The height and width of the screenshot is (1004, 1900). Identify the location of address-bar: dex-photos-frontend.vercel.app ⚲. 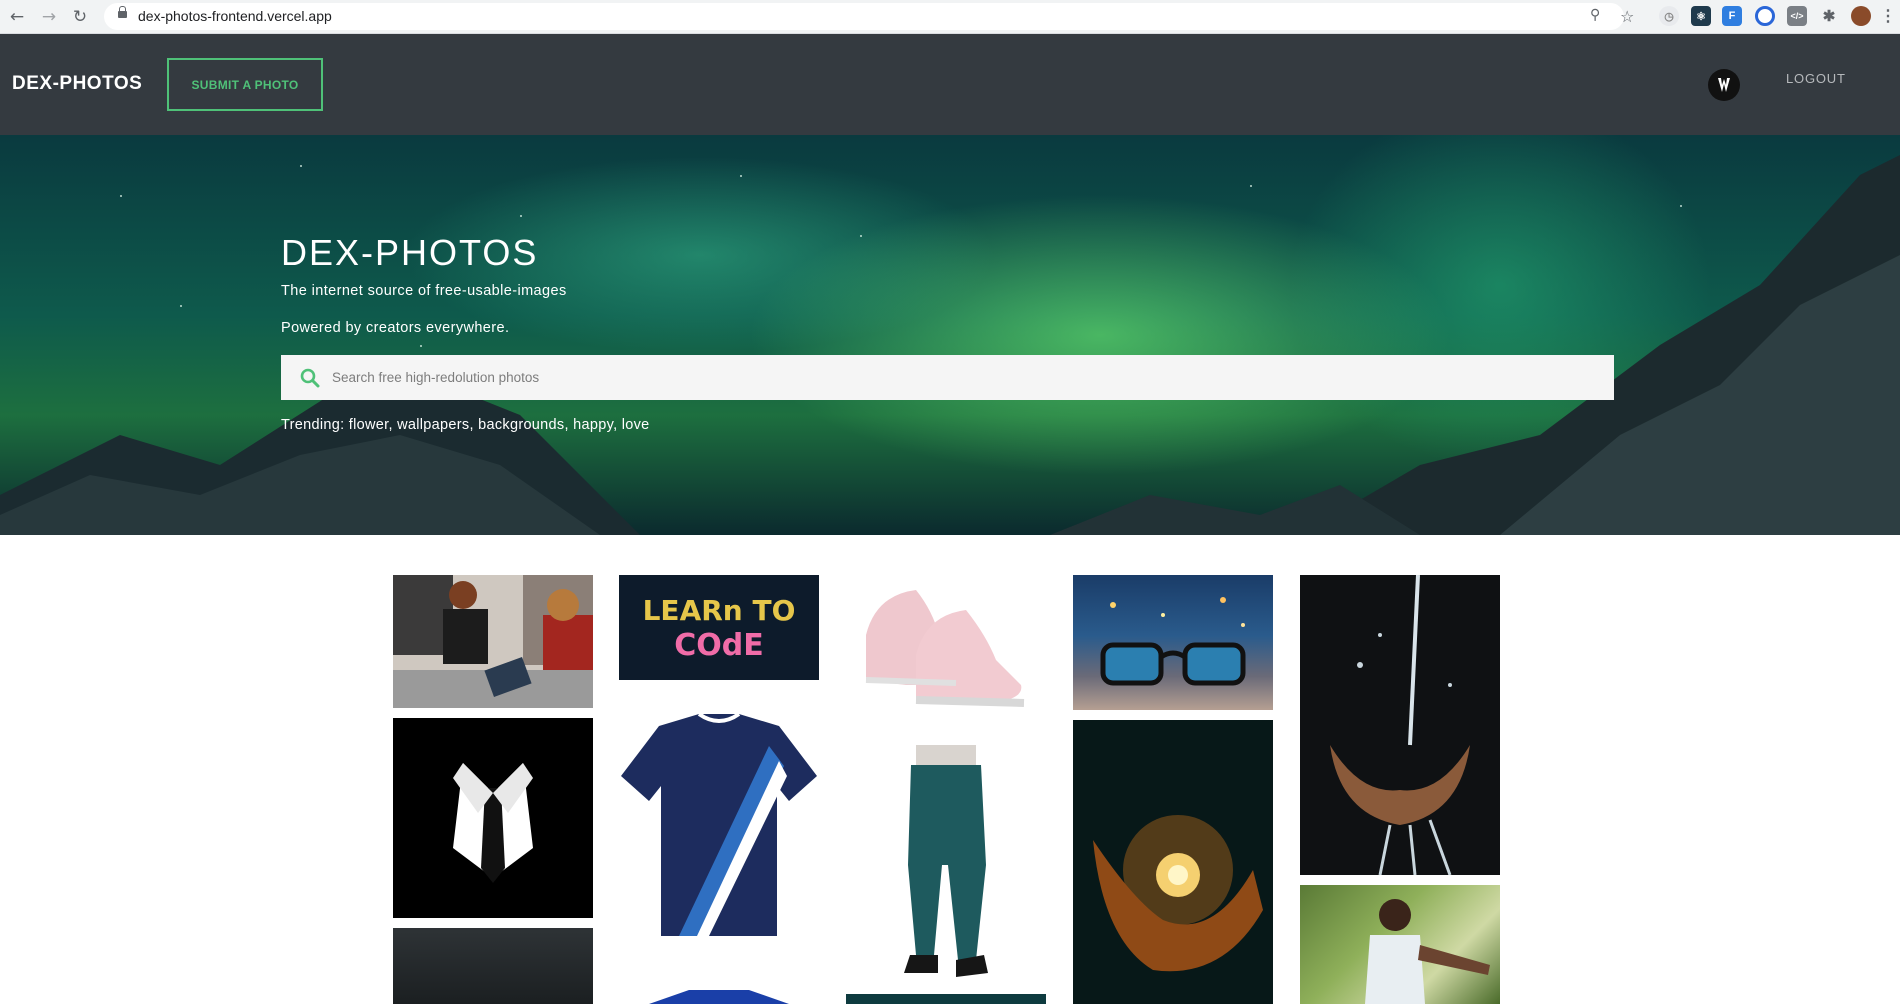
(864, 16).